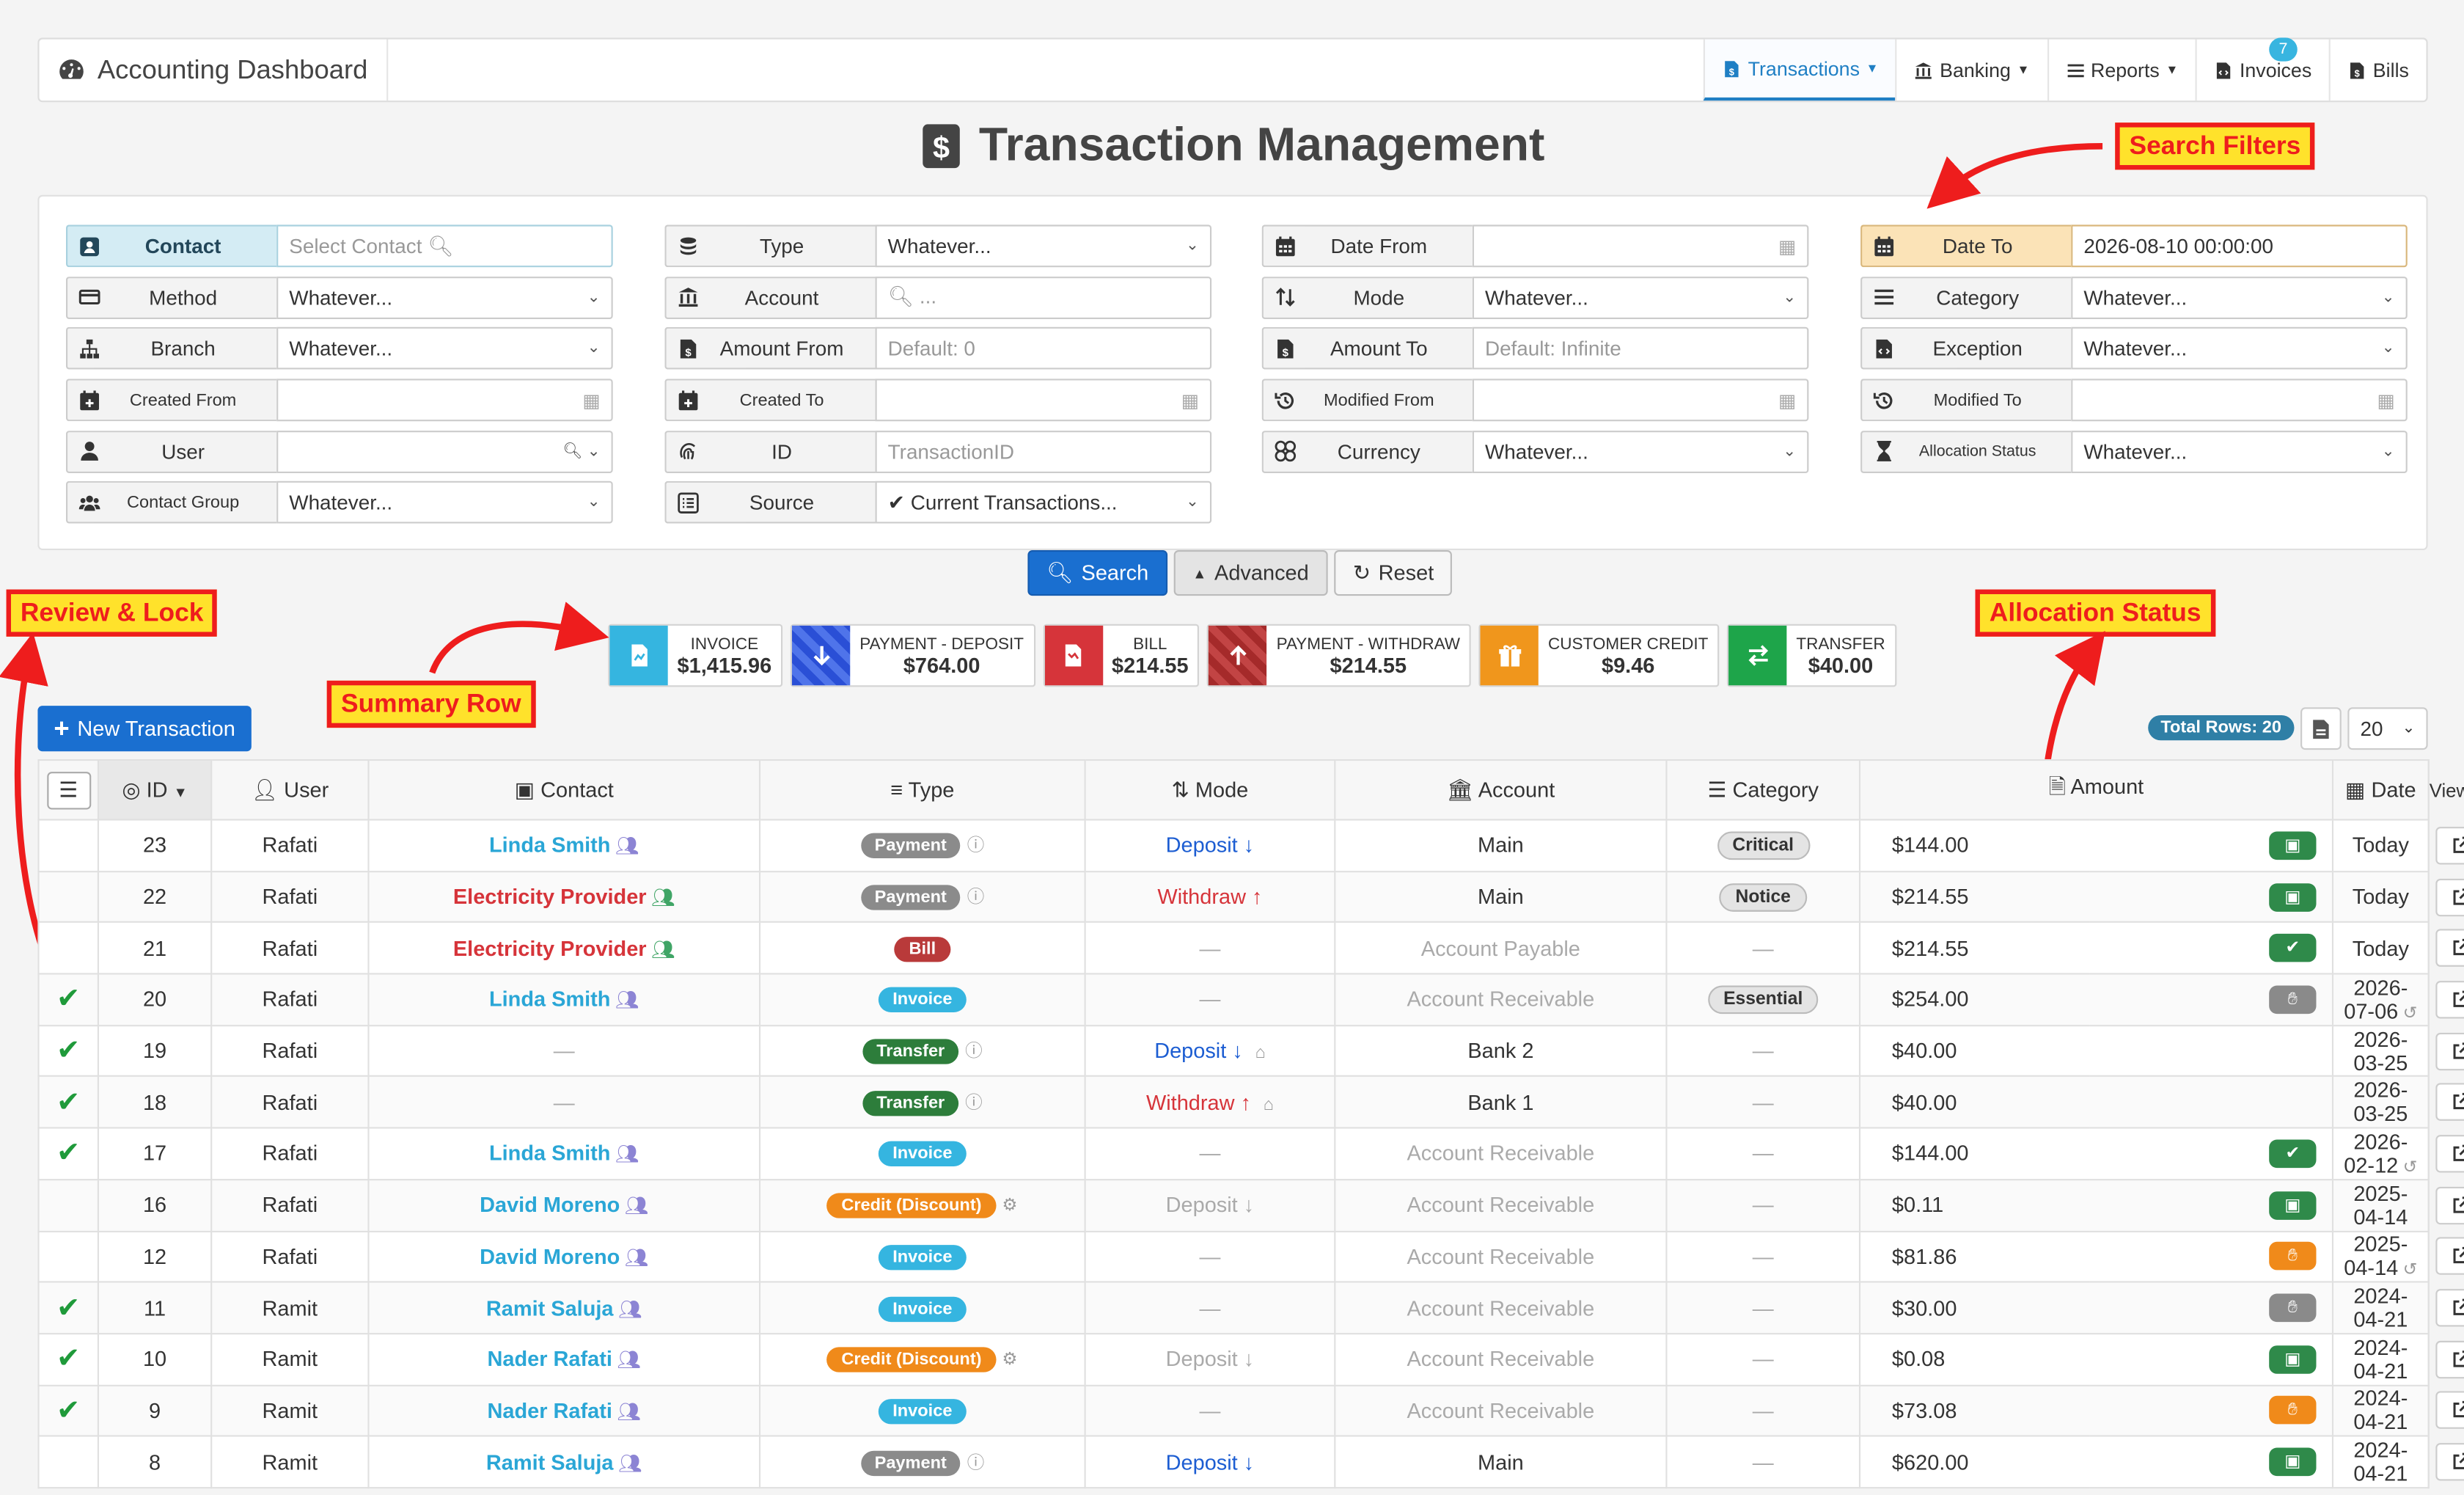 The height and width of the screenshot is (1495, 2464). Describe the element at coordinates (2293, 1359) in the screenshot. I see `money-bill-icon: ▣` at that location.